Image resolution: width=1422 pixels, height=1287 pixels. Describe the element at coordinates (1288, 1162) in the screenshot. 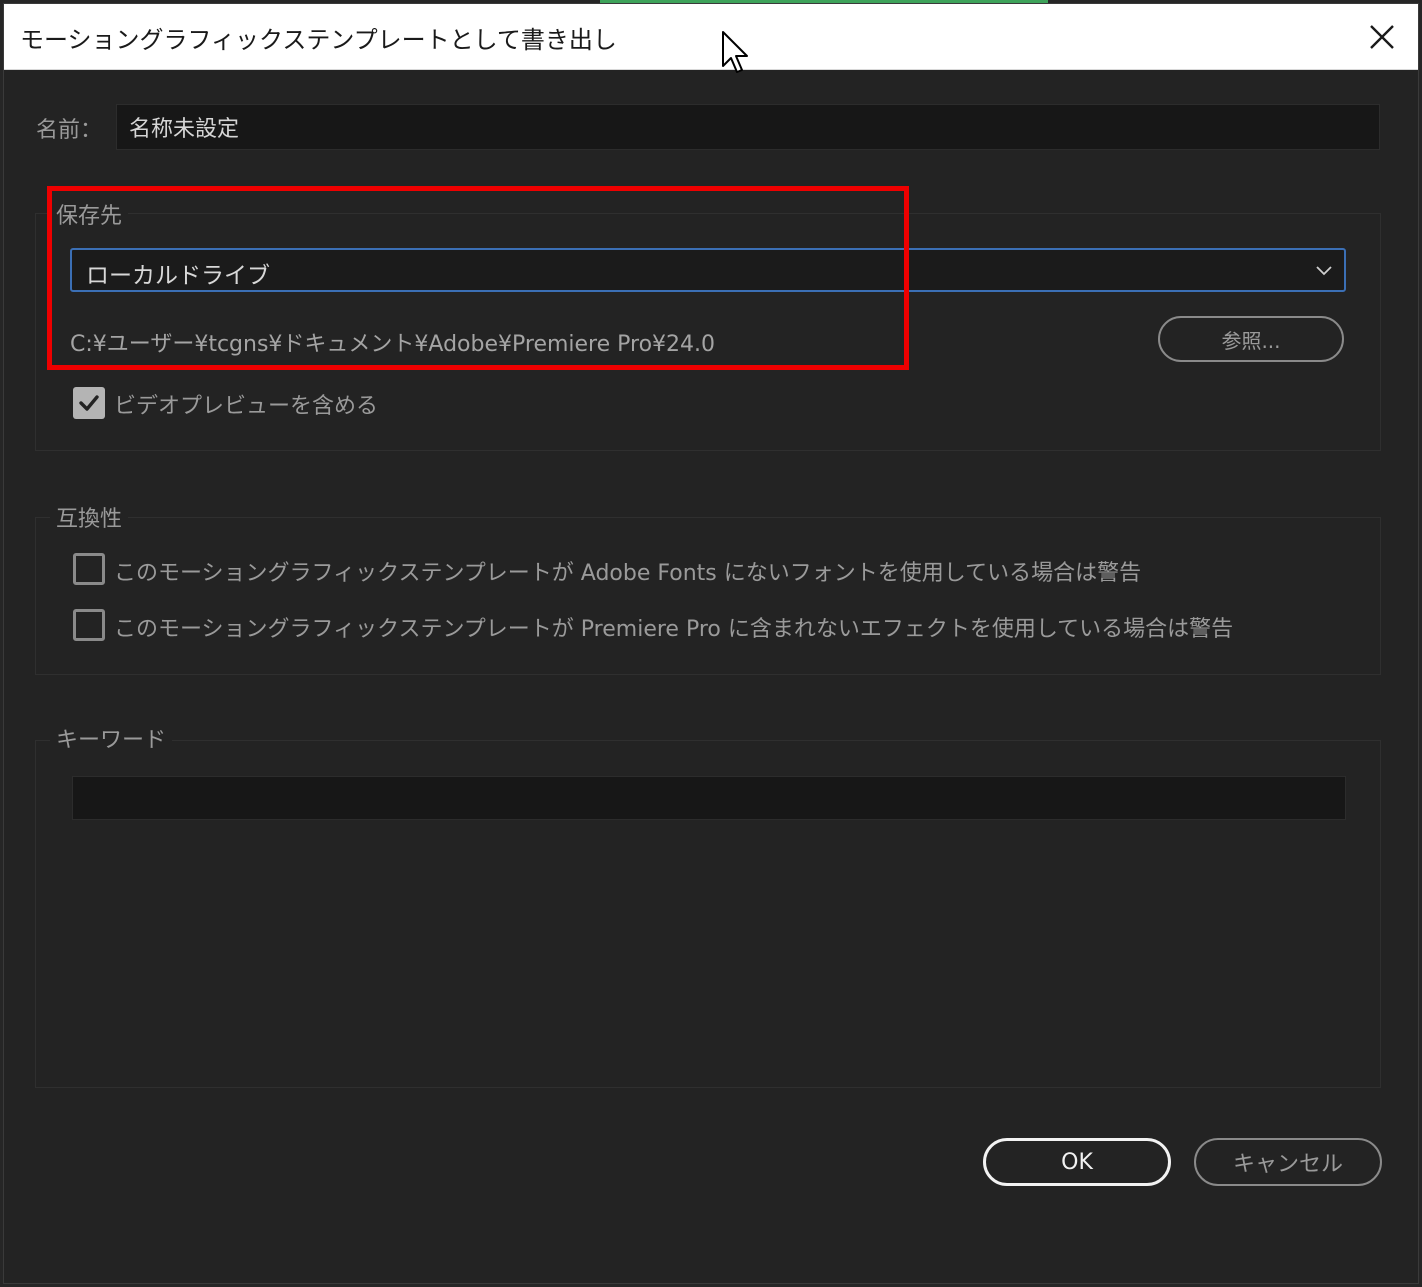

I see `cancel-button: キャンセル` at that location.